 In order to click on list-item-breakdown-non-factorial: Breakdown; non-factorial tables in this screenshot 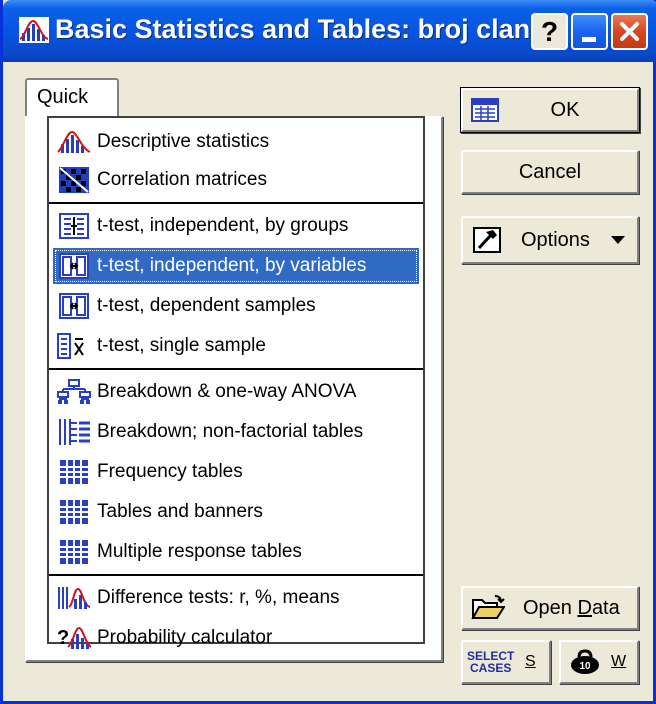, I will do `click(236, 432)`.